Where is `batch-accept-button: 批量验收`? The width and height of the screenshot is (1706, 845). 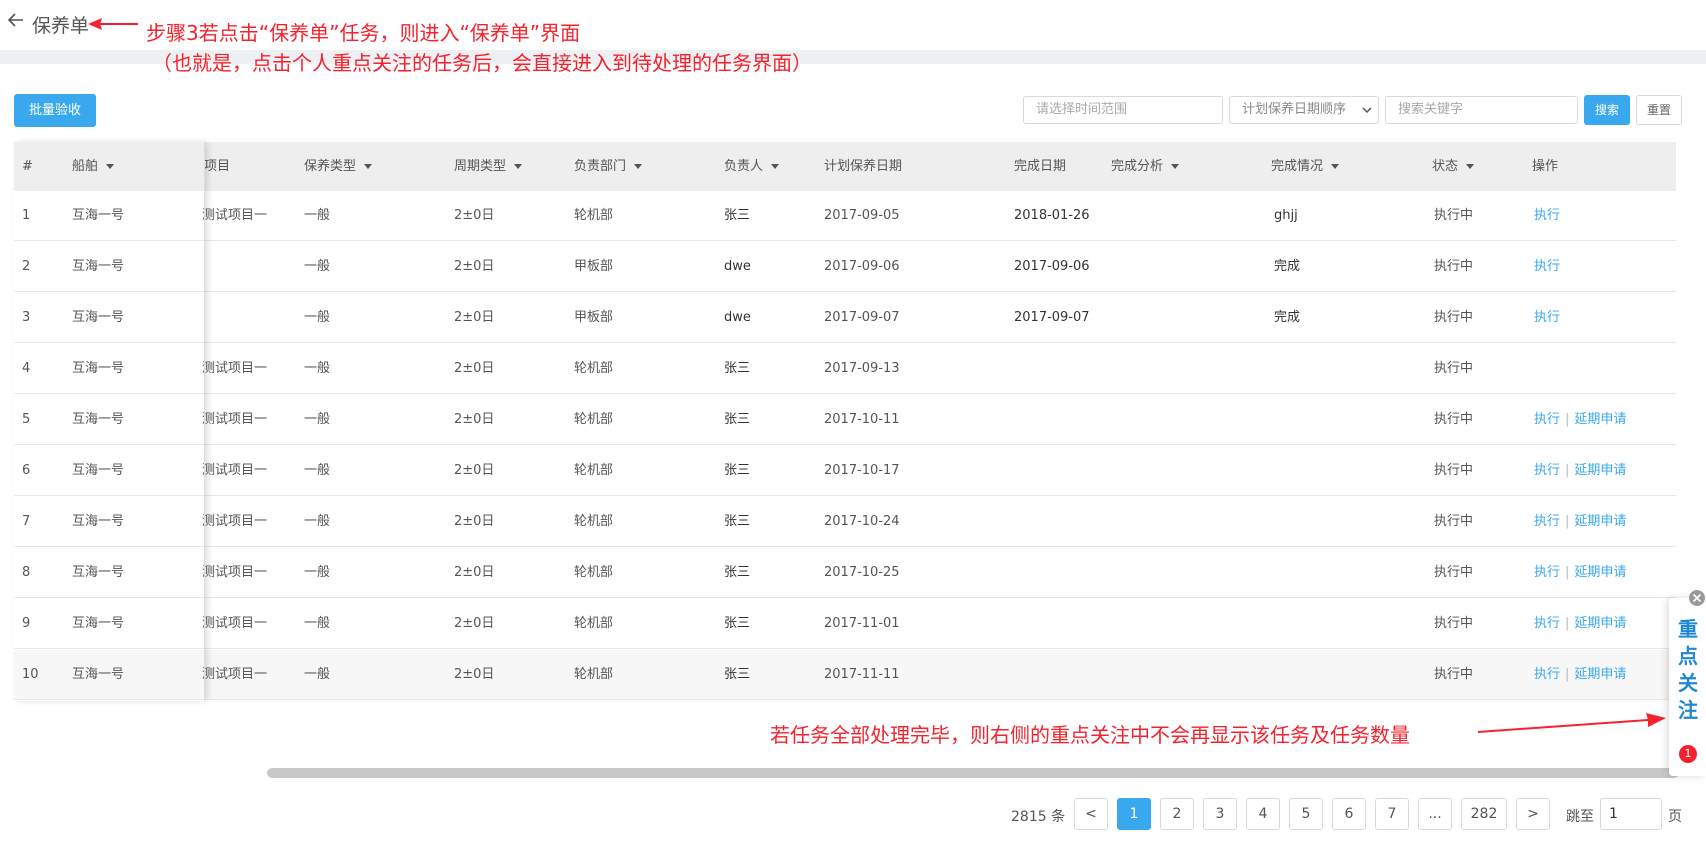
batch-accept-button: 批量验收 is located at coordinates (55, 110).